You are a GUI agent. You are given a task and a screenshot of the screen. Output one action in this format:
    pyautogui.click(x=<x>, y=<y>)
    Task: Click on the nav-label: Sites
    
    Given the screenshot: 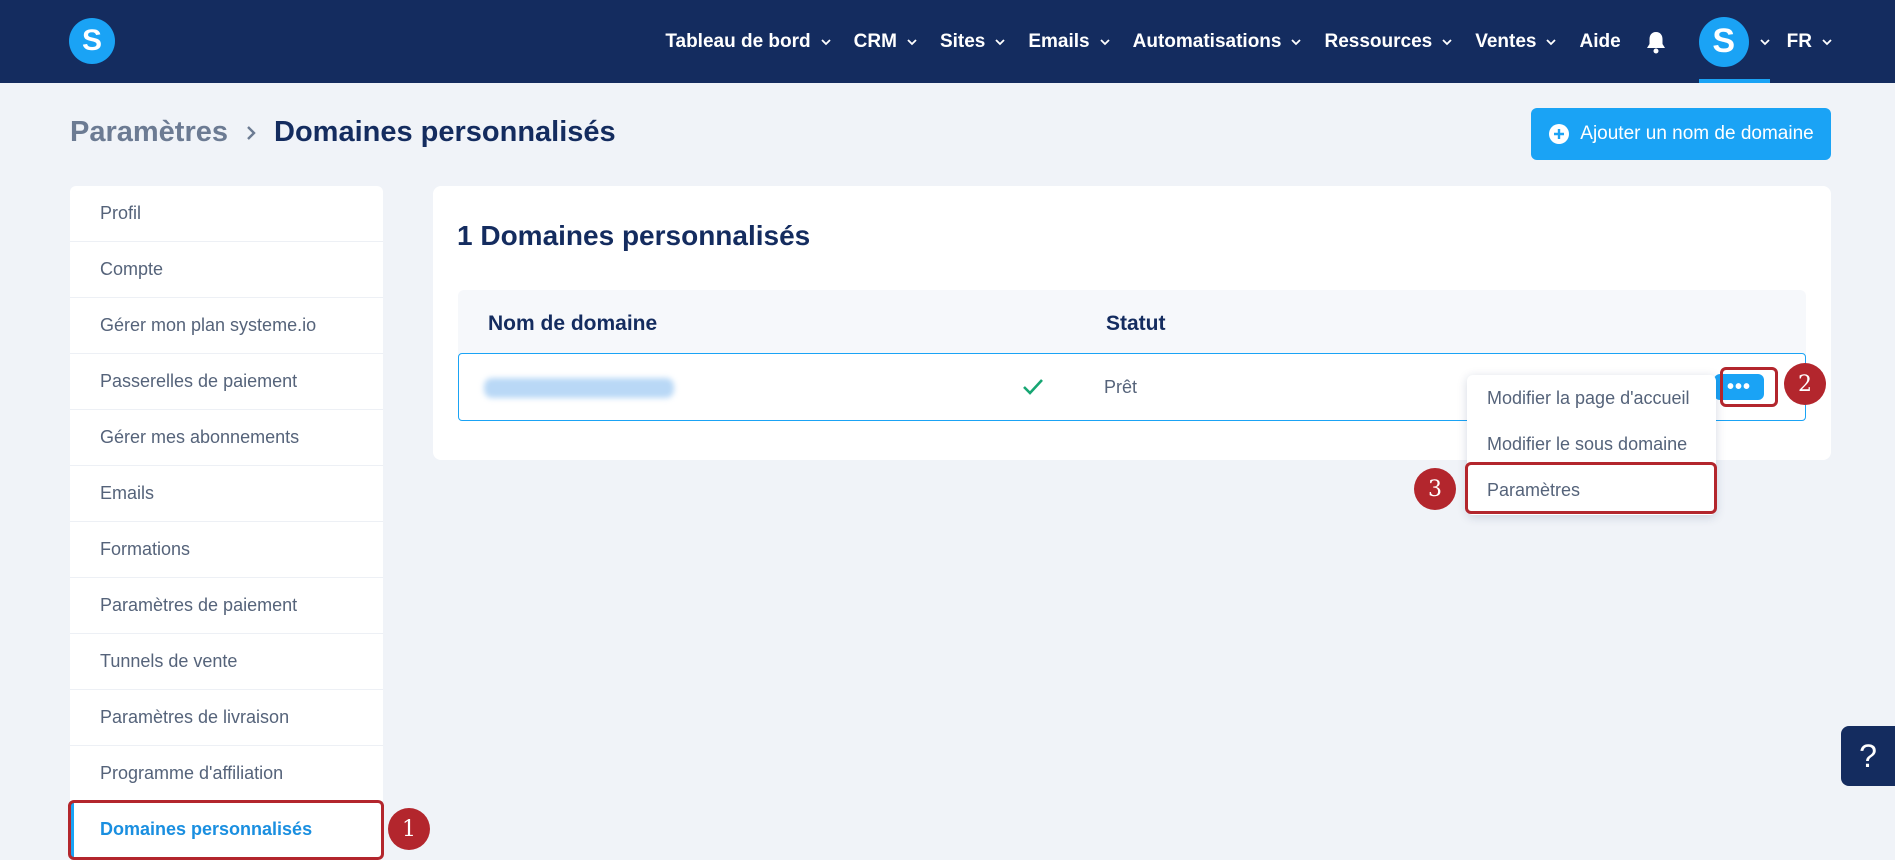 What is the action you would take?
    pyautogui.click(x=962, y=41)
    